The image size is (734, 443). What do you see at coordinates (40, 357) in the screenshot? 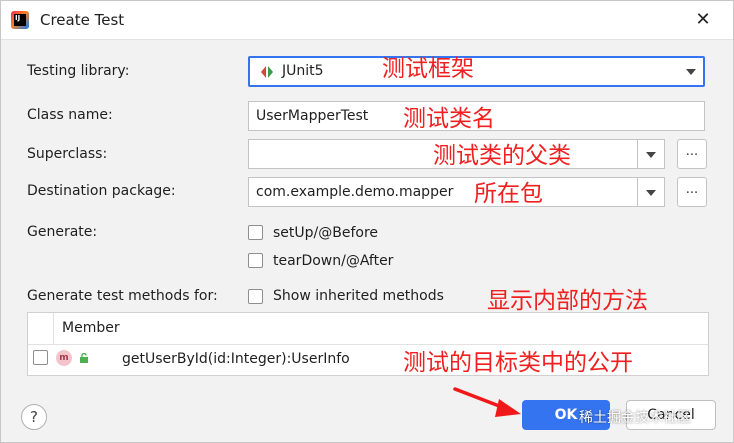
I see `member-row-checkbox` at bounding box center [40, 357].